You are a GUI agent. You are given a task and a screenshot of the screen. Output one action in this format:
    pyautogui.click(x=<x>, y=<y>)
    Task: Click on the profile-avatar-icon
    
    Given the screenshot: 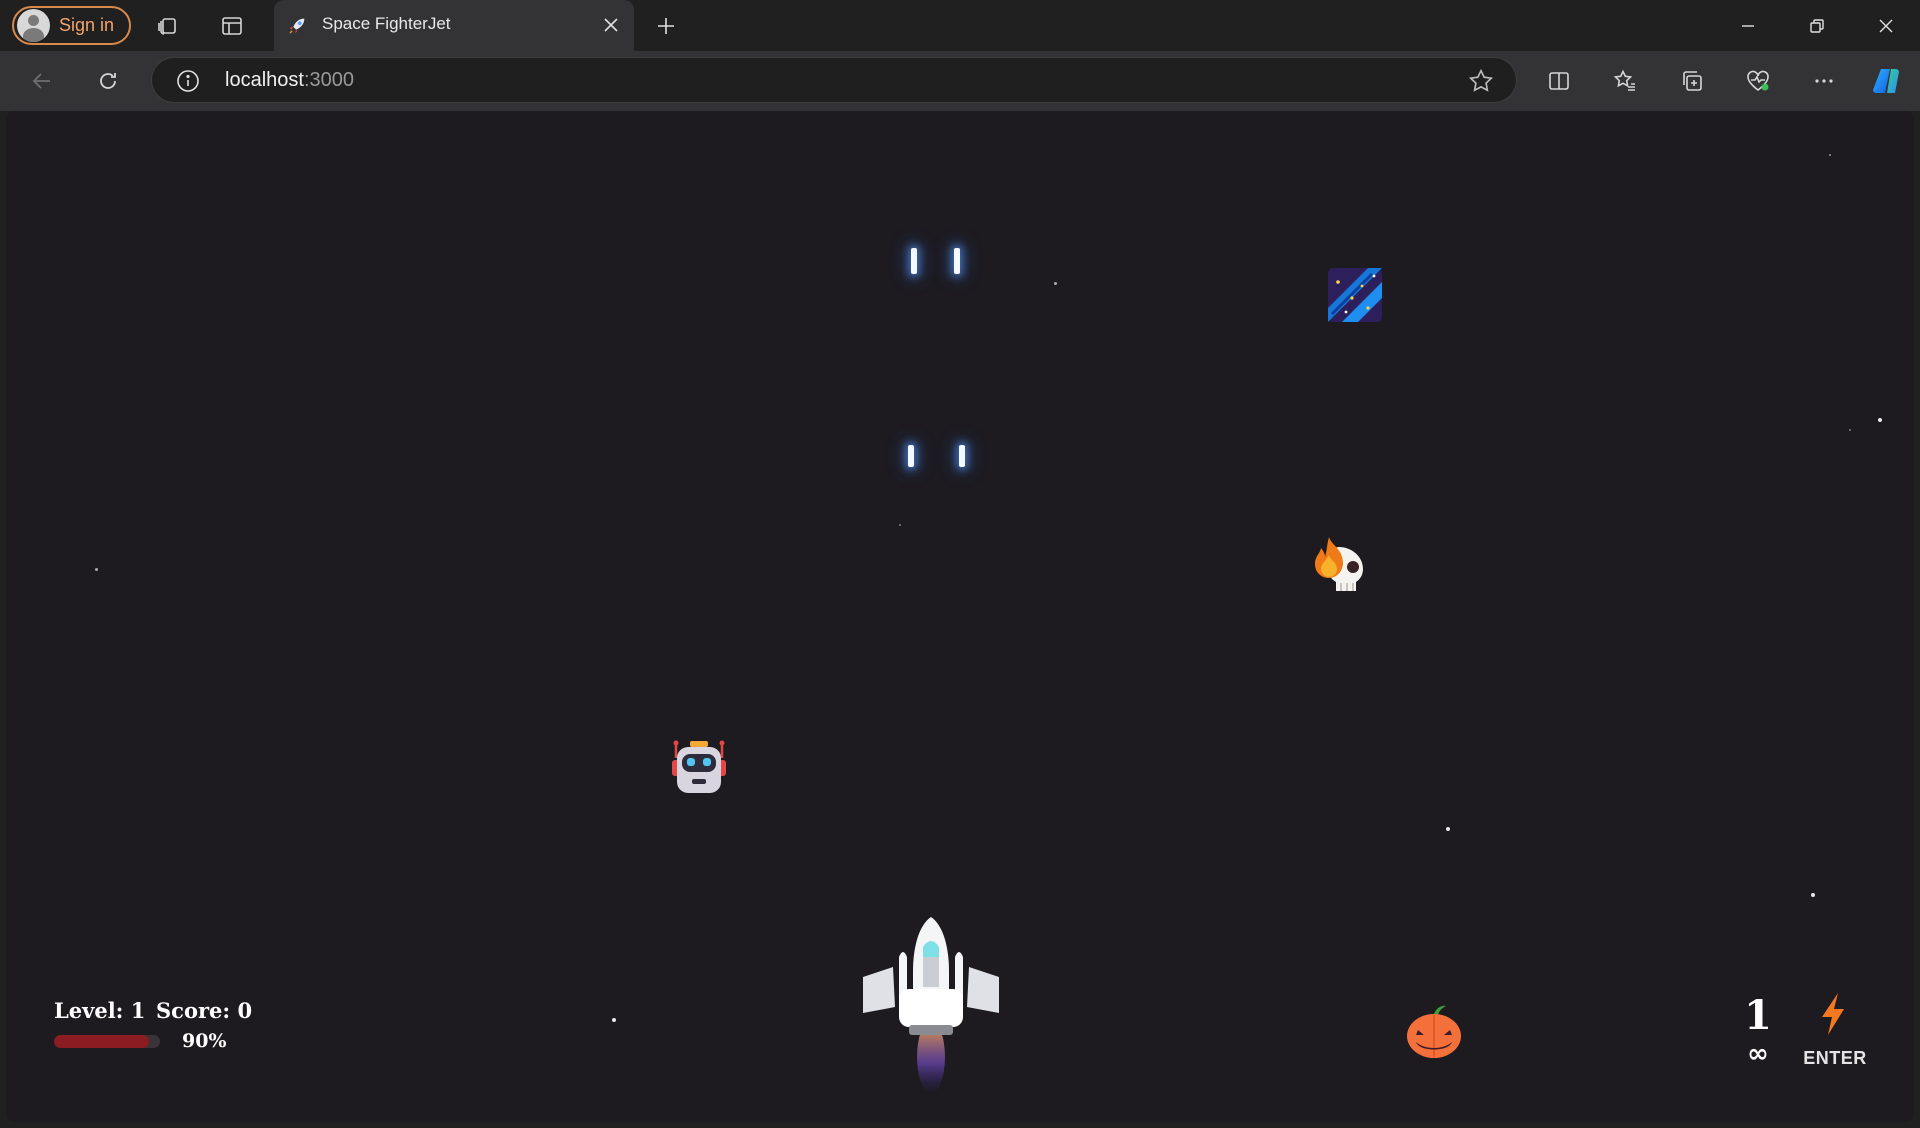 What is the action you would take?
    pyautogui.click(x=33, y=25)
    